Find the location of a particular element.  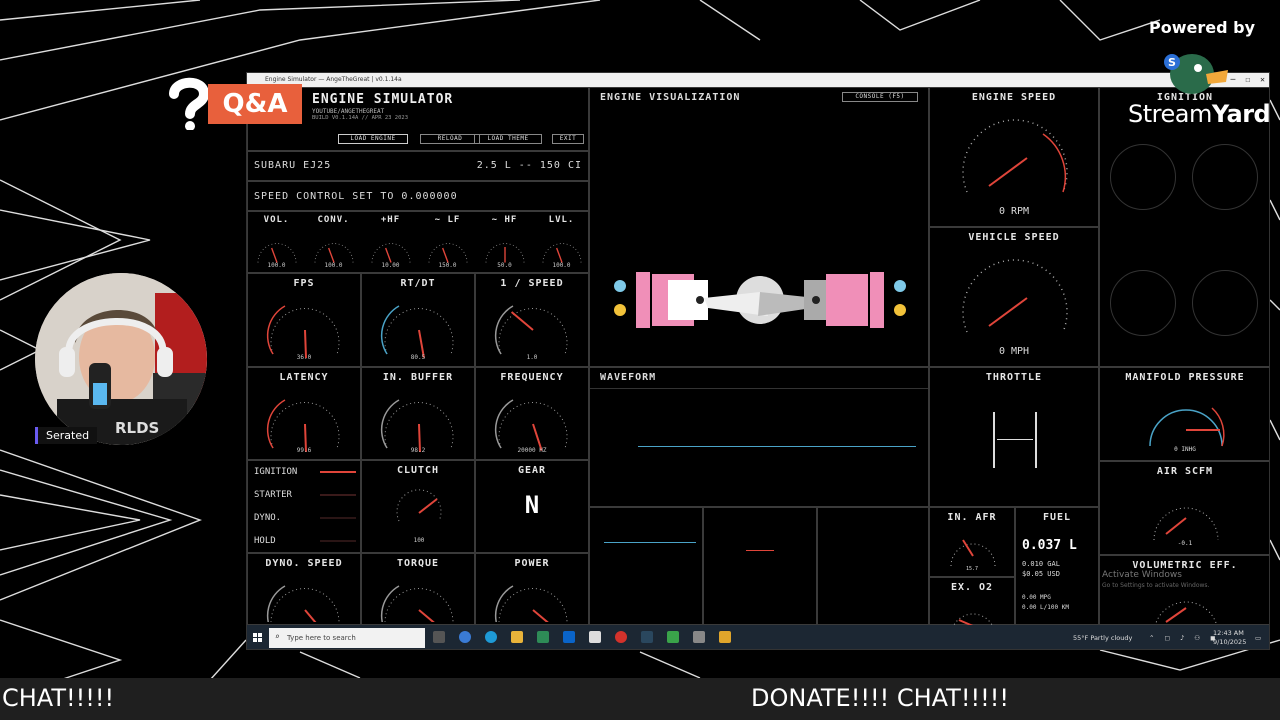

hold-indicator-bar is located at coordinates (338, 541).